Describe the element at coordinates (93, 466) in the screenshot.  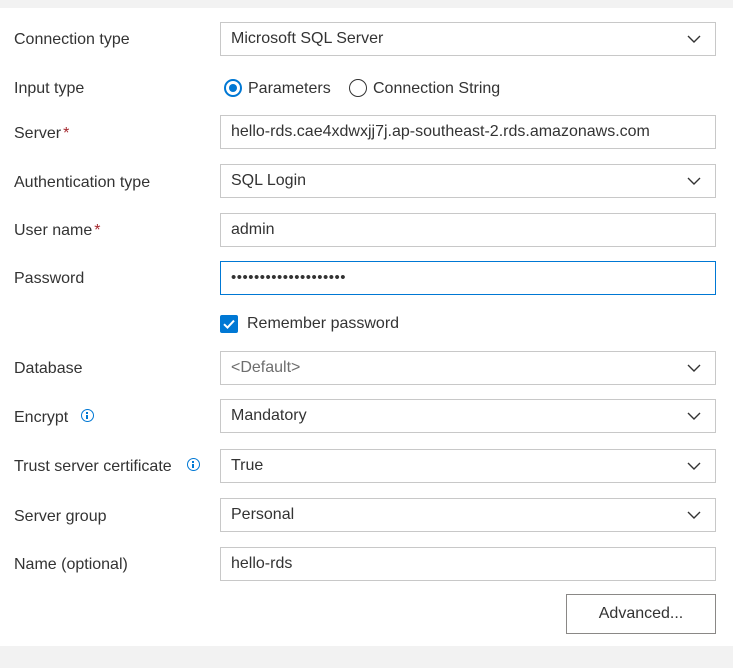
I see `trust-server-certificate-label: Trust server certificate` at that location.